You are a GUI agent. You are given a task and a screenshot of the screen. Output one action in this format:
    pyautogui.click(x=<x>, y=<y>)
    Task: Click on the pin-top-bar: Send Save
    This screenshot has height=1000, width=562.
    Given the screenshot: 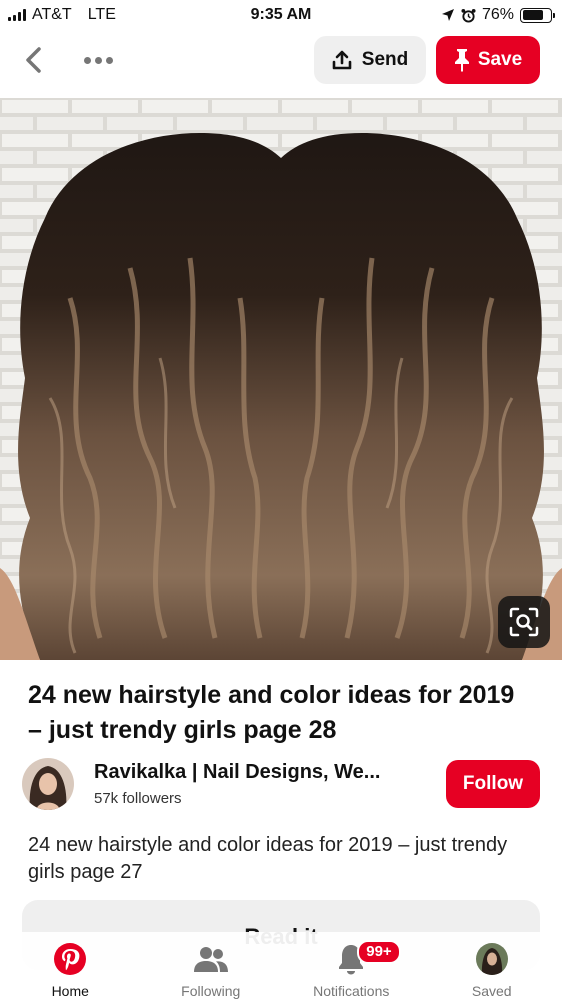 What is the action you would take?
    pyautogui.click(x=281, y=60)
    